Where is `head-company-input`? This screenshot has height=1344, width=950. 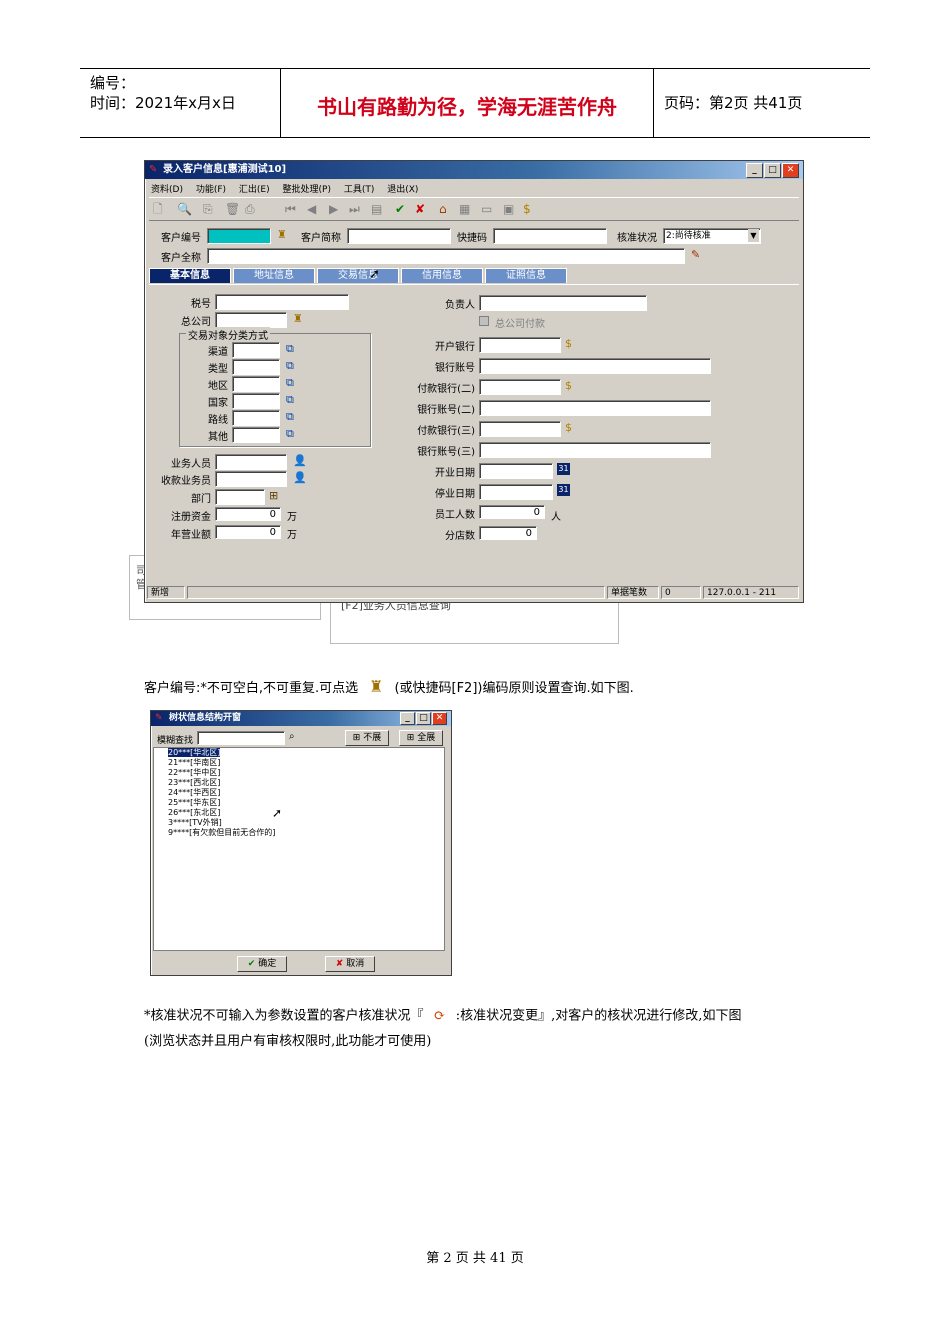 head-company-input is located at coordinates (251, 320).